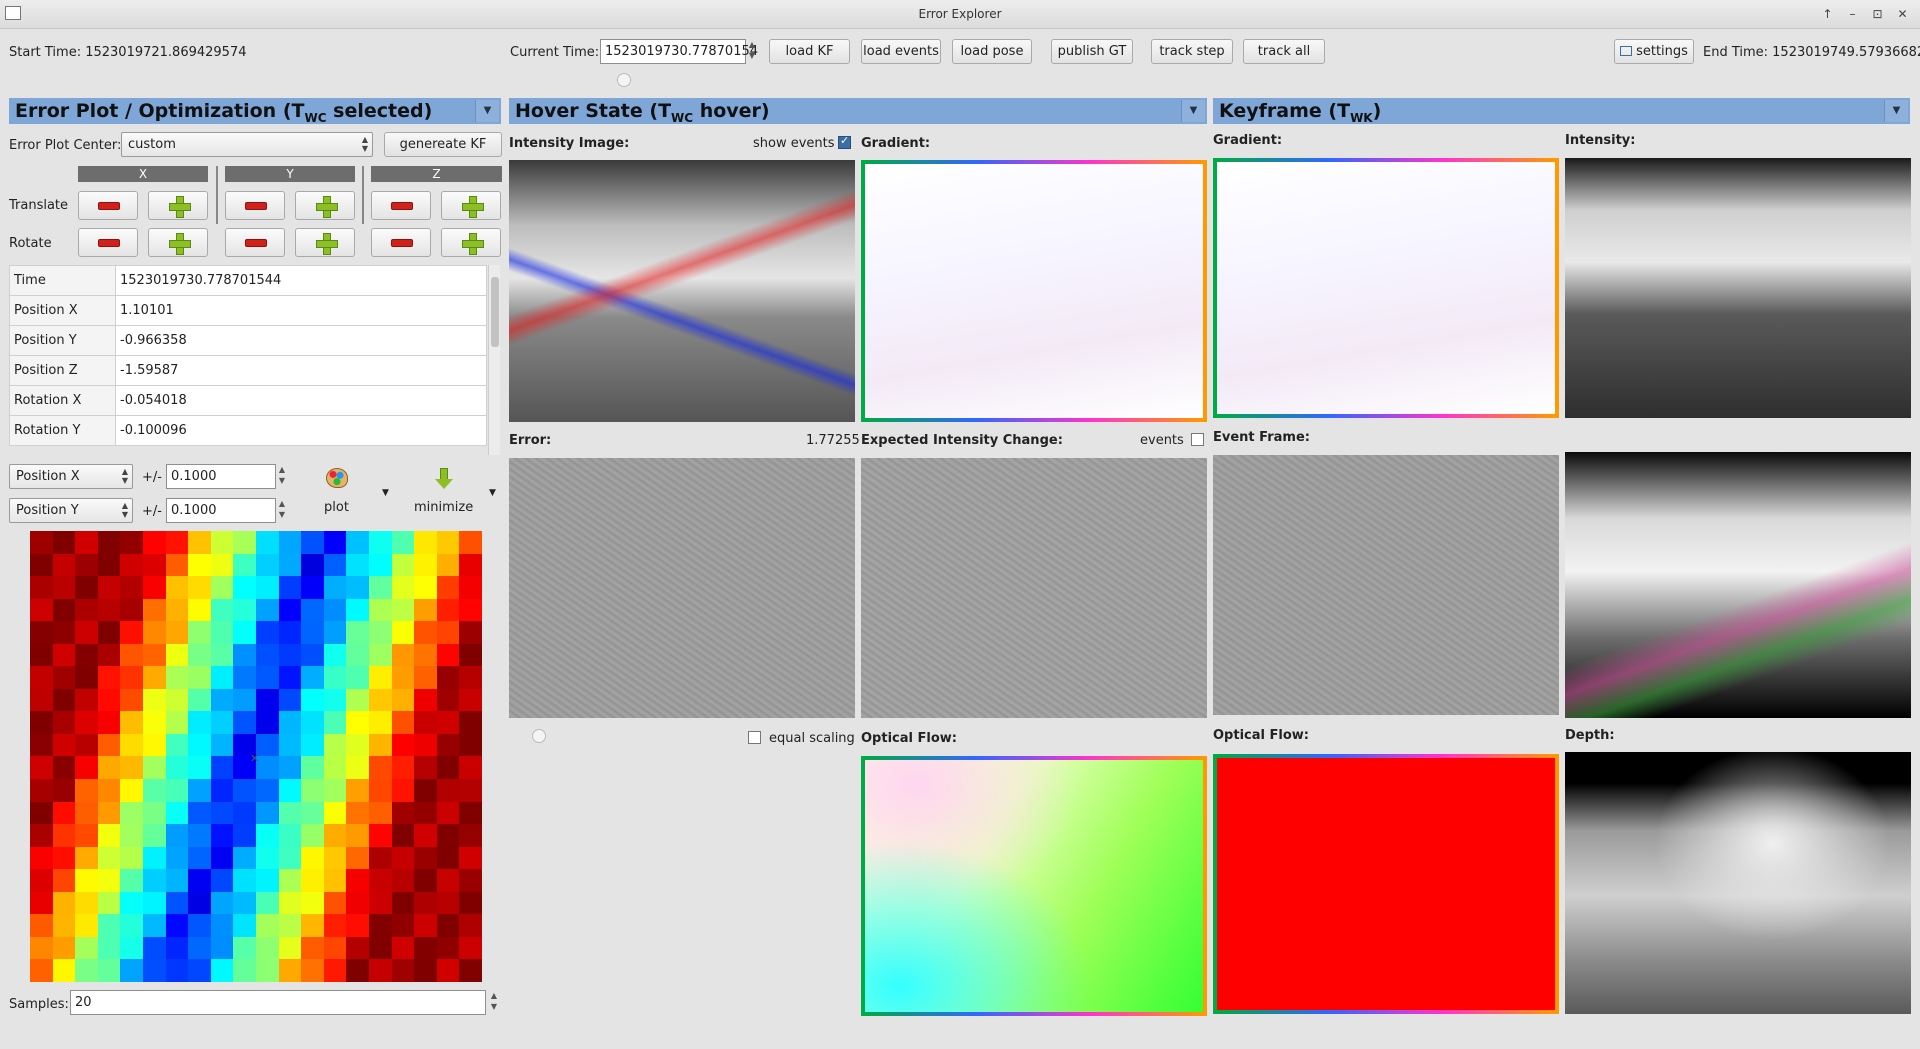 This screenshot has height=1049, width=1920. I want to click on rotate-y-plus-button, so click(325, 242).